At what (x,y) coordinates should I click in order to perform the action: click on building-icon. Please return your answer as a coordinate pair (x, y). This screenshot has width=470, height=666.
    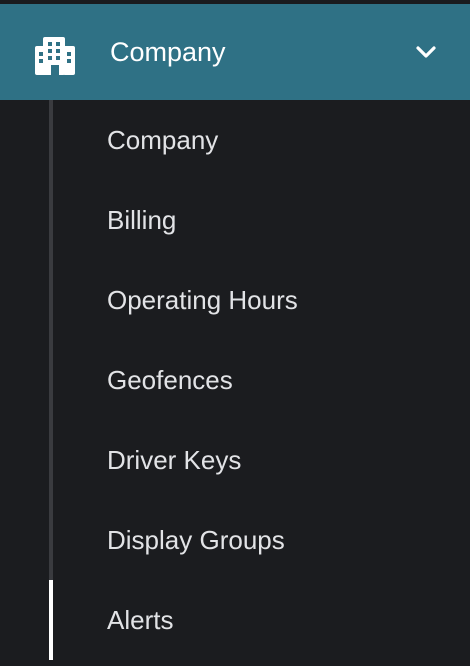
    Looking at the image, I should click on (55, 56).